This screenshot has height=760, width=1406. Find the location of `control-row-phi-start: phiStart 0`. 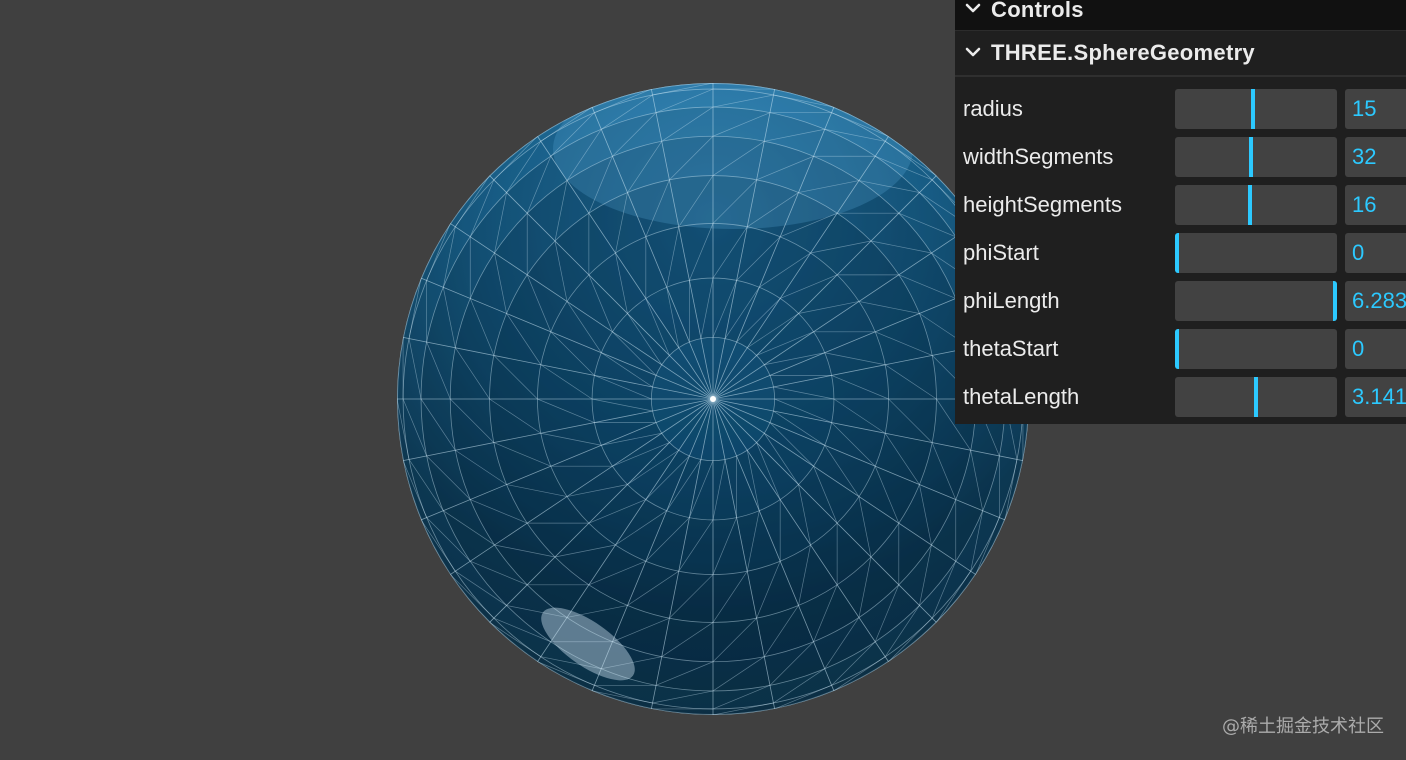

control-row-phi-start: phiStart 0 is located at coordinates (1180, 253).